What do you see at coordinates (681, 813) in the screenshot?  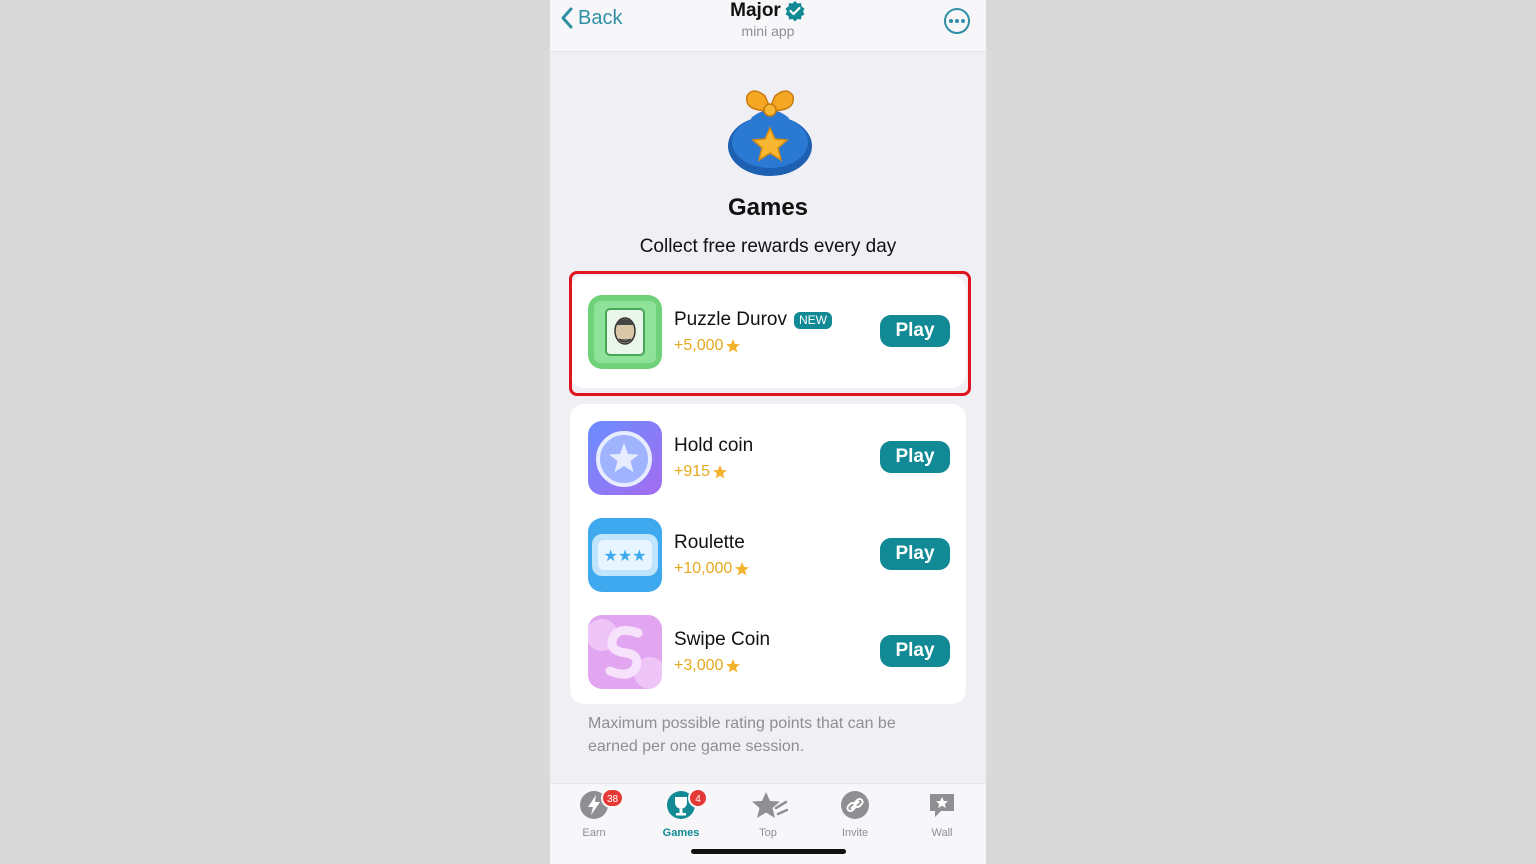 I see `tab-games: 4 Games` at bounding box center [681, 813].